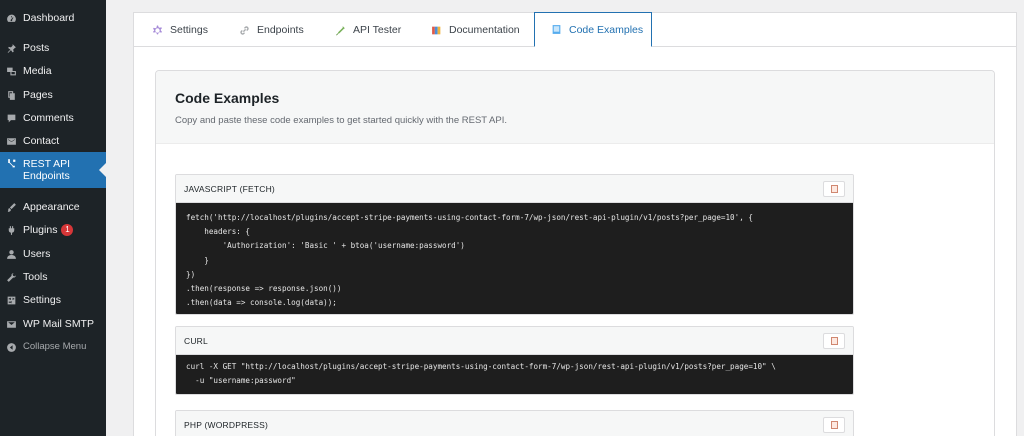  I want to click on menu-item-label: WP Mail SMTP, so click(58, 324).